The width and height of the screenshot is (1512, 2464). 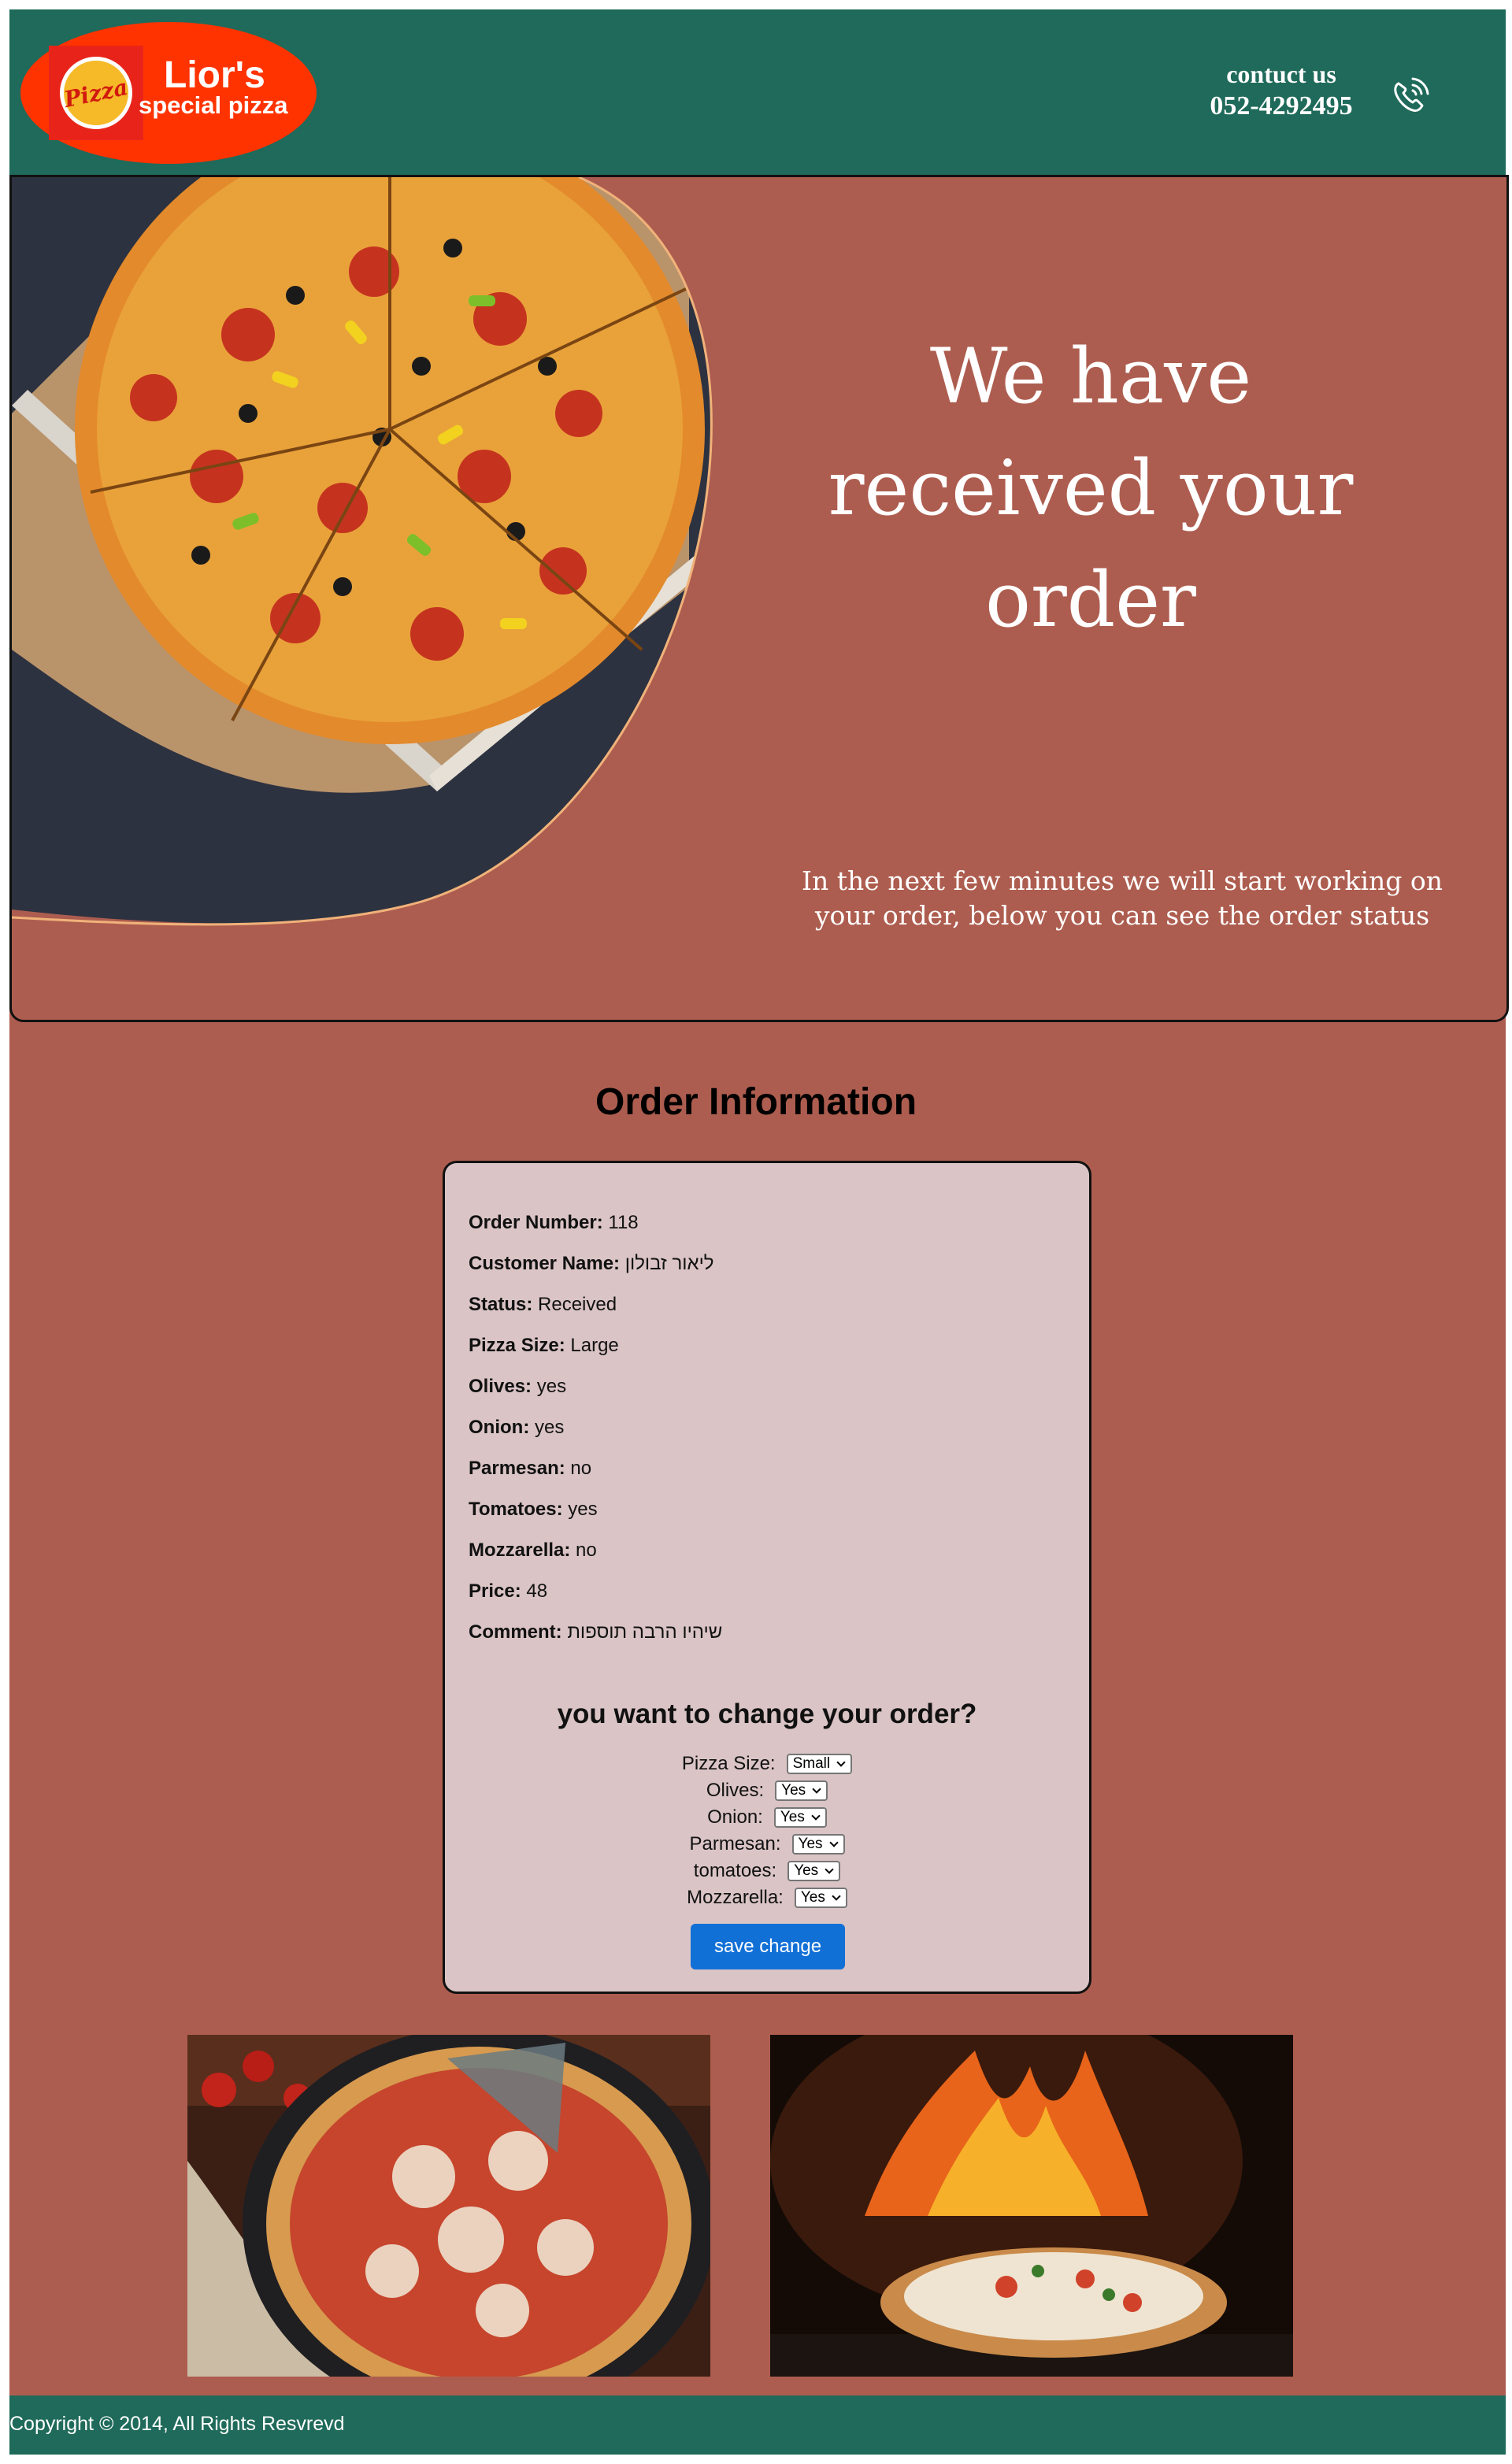 What do you see at coordinates (767, 1790) in the screenshot?
I see `olives-field: Olives: Yes` at bounding box center [767, 1790].